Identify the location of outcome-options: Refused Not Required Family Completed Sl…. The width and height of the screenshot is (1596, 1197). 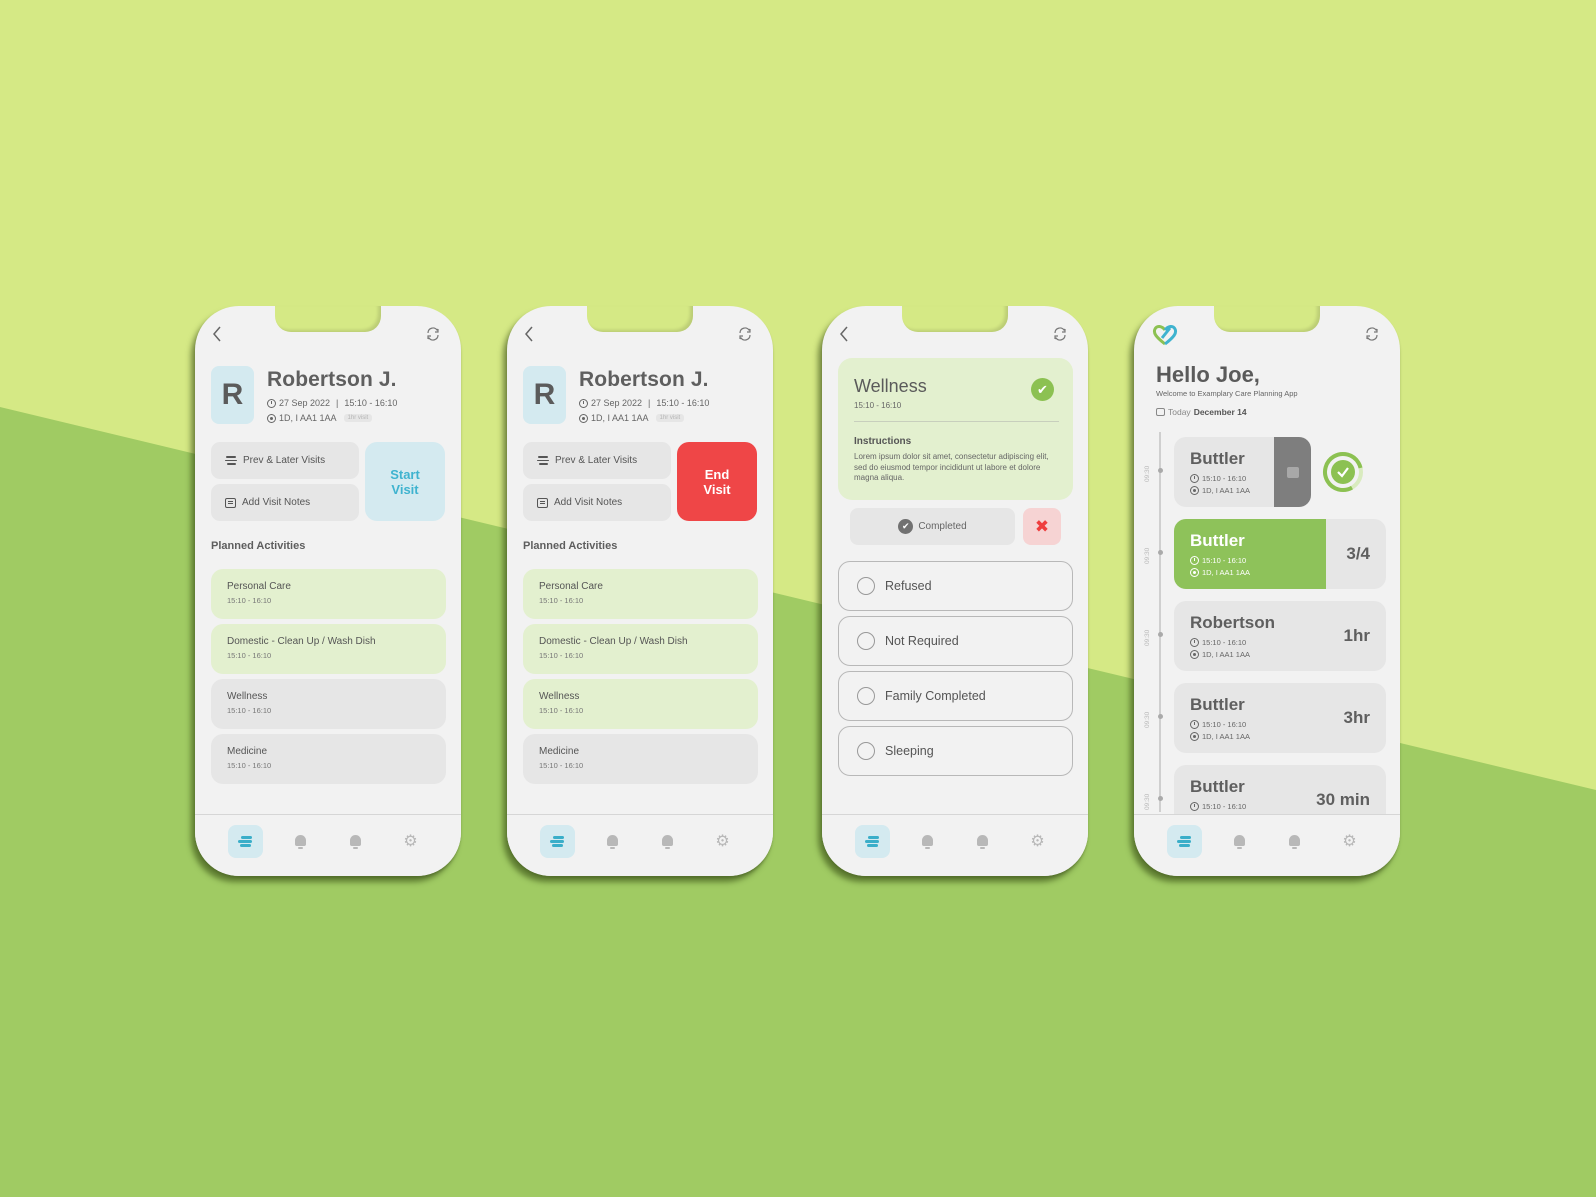
(955, 671).